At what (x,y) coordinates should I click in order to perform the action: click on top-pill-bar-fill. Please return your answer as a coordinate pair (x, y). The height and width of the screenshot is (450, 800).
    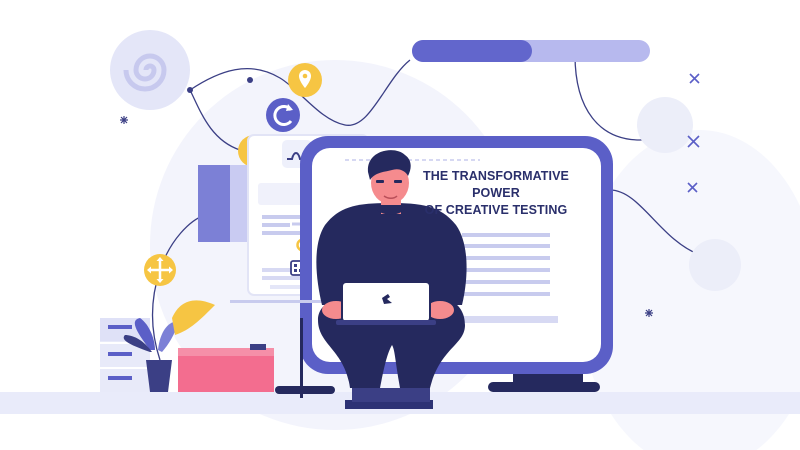
    Looking at the image, I should click on (472, 51).